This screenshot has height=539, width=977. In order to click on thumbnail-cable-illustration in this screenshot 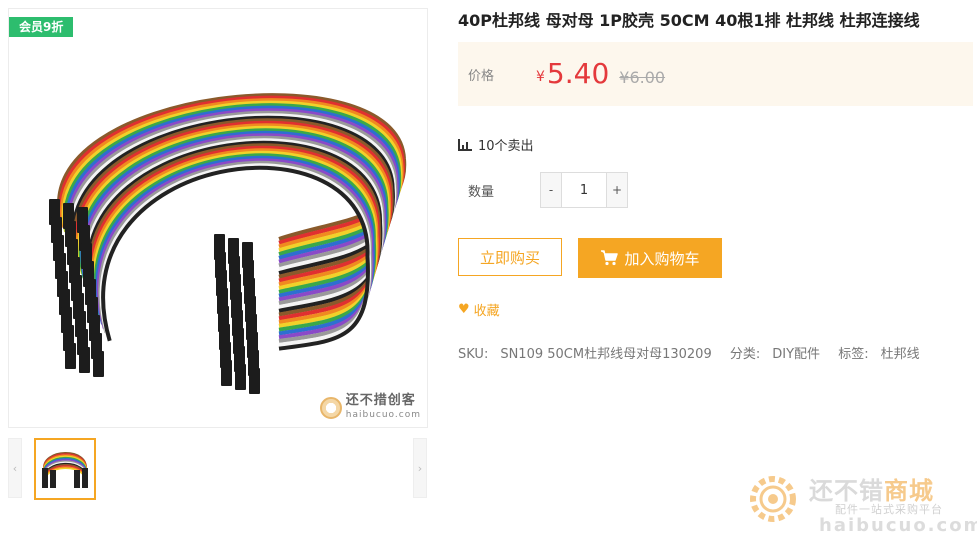, I will do `click(65, 470)`.